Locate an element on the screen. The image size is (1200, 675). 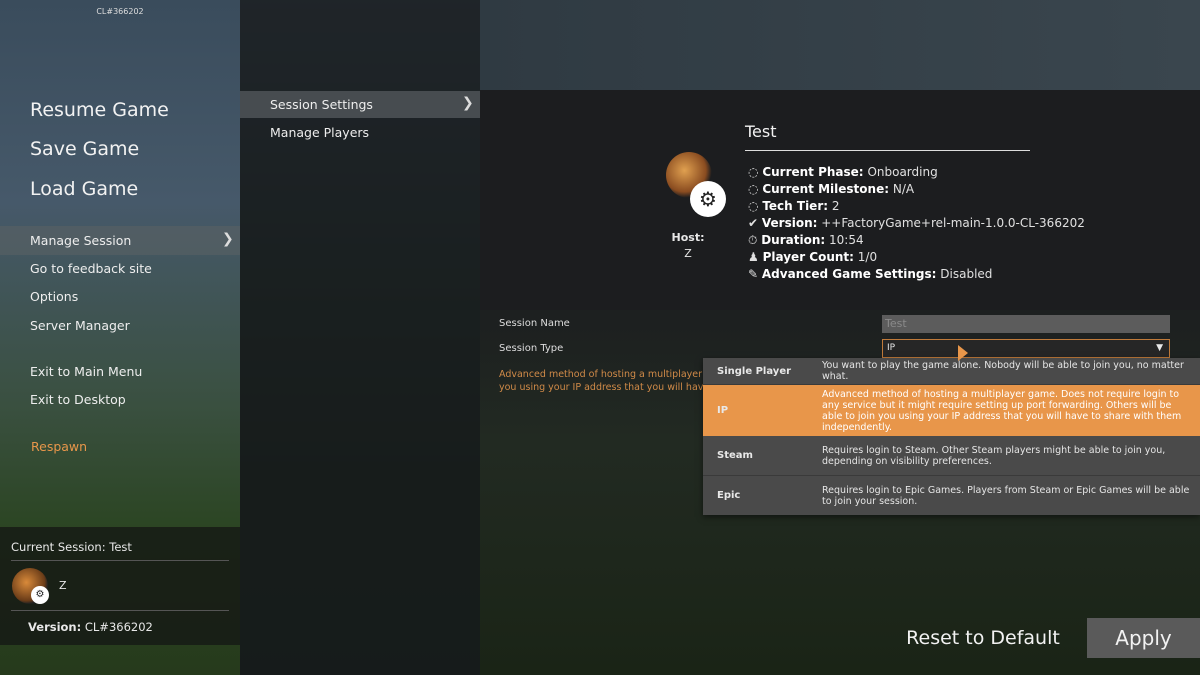
version-value: CL#366202 is located at coordinates (118, 627).